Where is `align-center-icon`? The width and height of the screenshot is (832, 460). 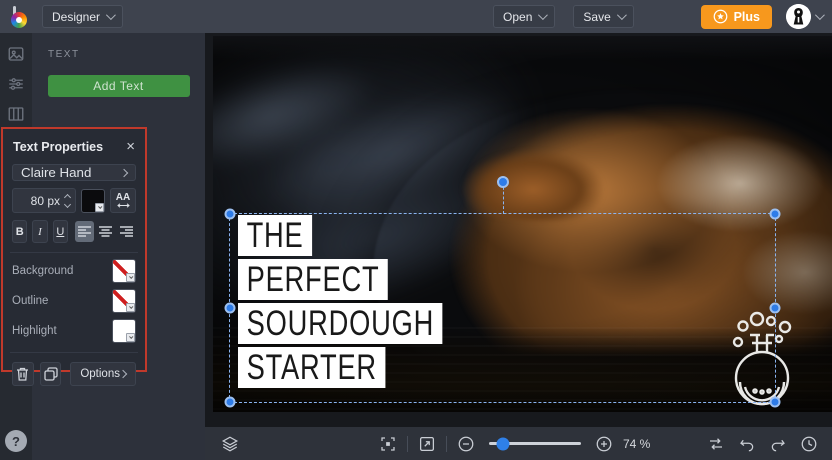
align-center-icon is located at coordinates (105, 231).